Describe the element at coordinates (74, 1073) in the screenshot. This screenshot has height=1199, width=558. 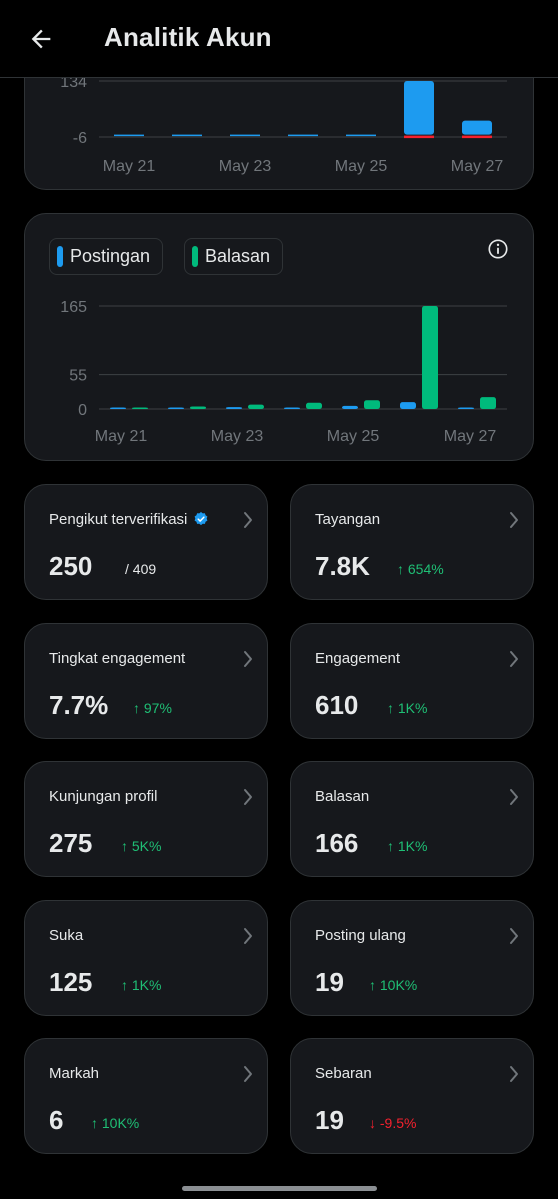
I see `stat-label: Markah` at that location.